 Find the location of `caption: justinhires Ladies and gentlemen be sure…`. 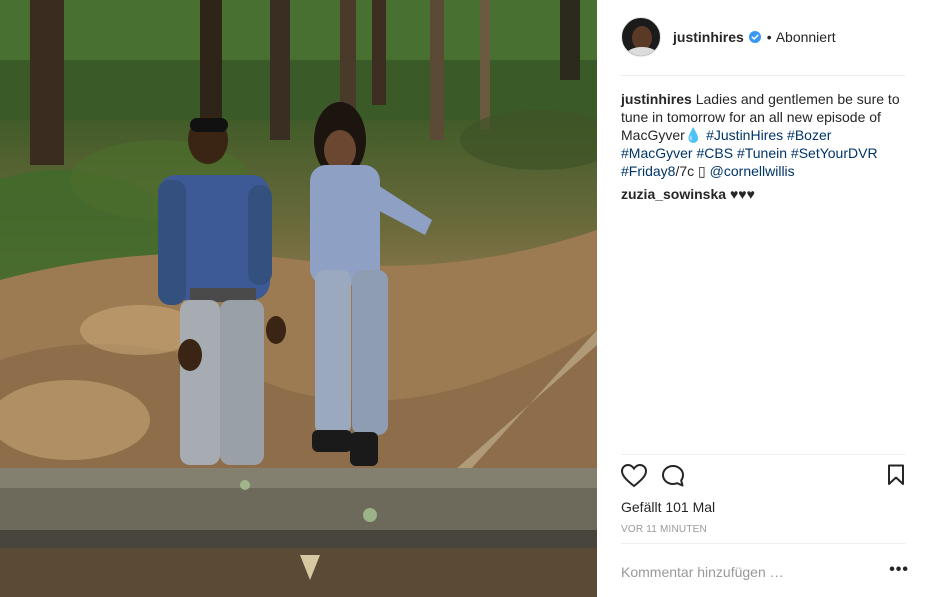

caption: justinhires Ladies and gentlemen be sure… is located at coordinates (761, 135).